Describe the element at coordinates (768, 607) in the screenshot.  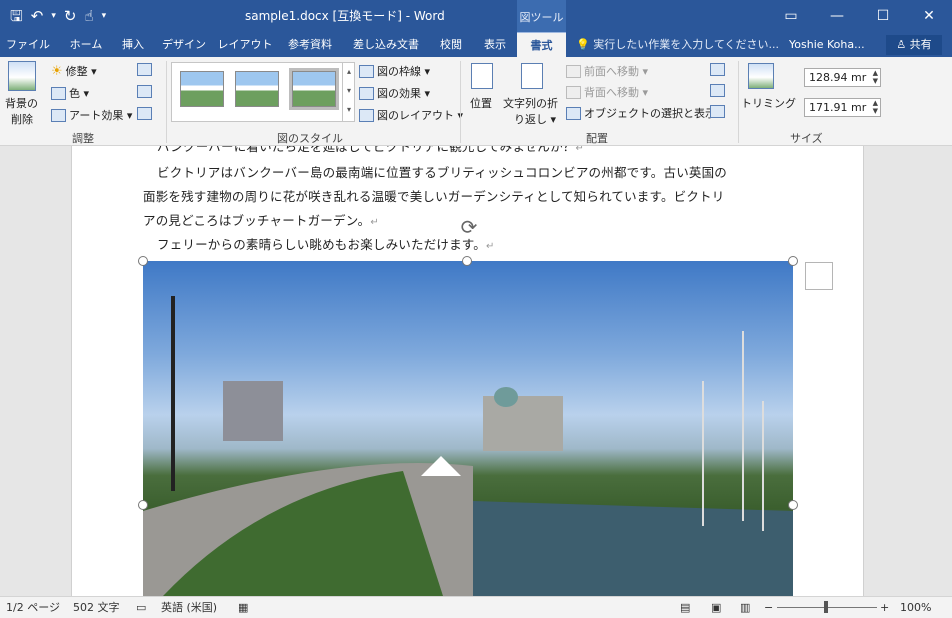
I see `zoom-out-icon: −` at that location.